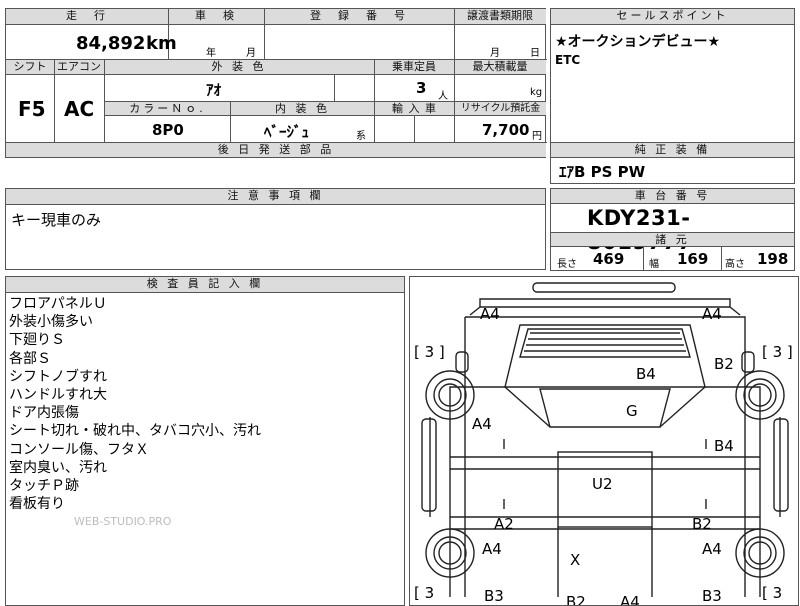 Image resolution: width=800 pixels, height=606 pixels. Describe the element at coordinates (772, 593) in the screenshot. I see `tire-rear-right-label: [ 3` at that location.